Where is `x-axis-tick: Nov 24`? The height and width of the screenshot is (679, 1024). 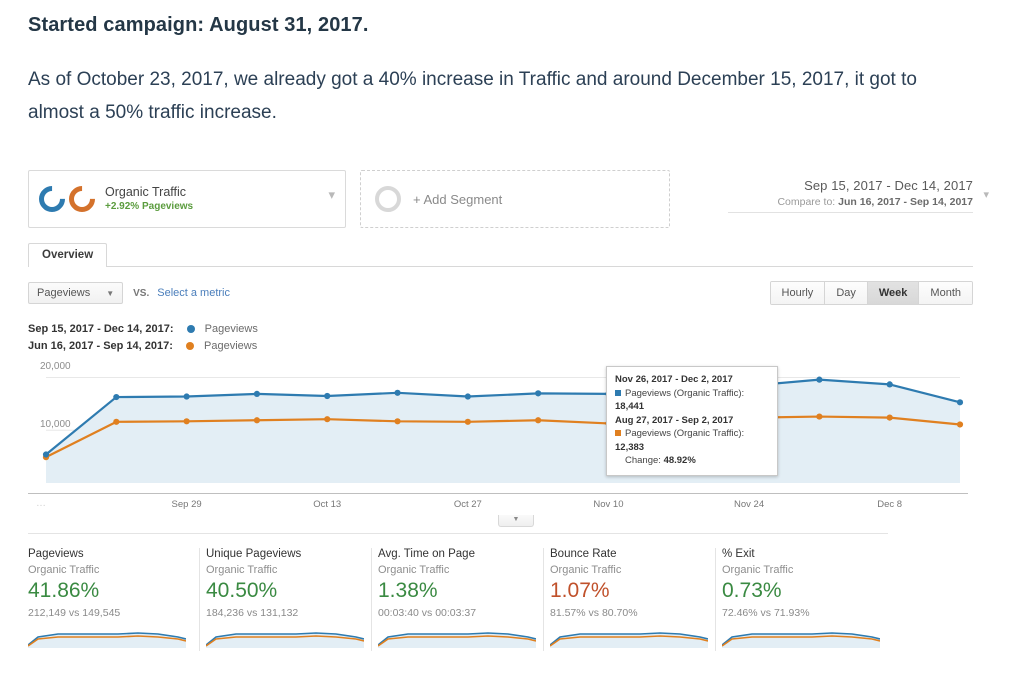 x-axis-tick: Nov 24 is located at coordinates (749, 504).